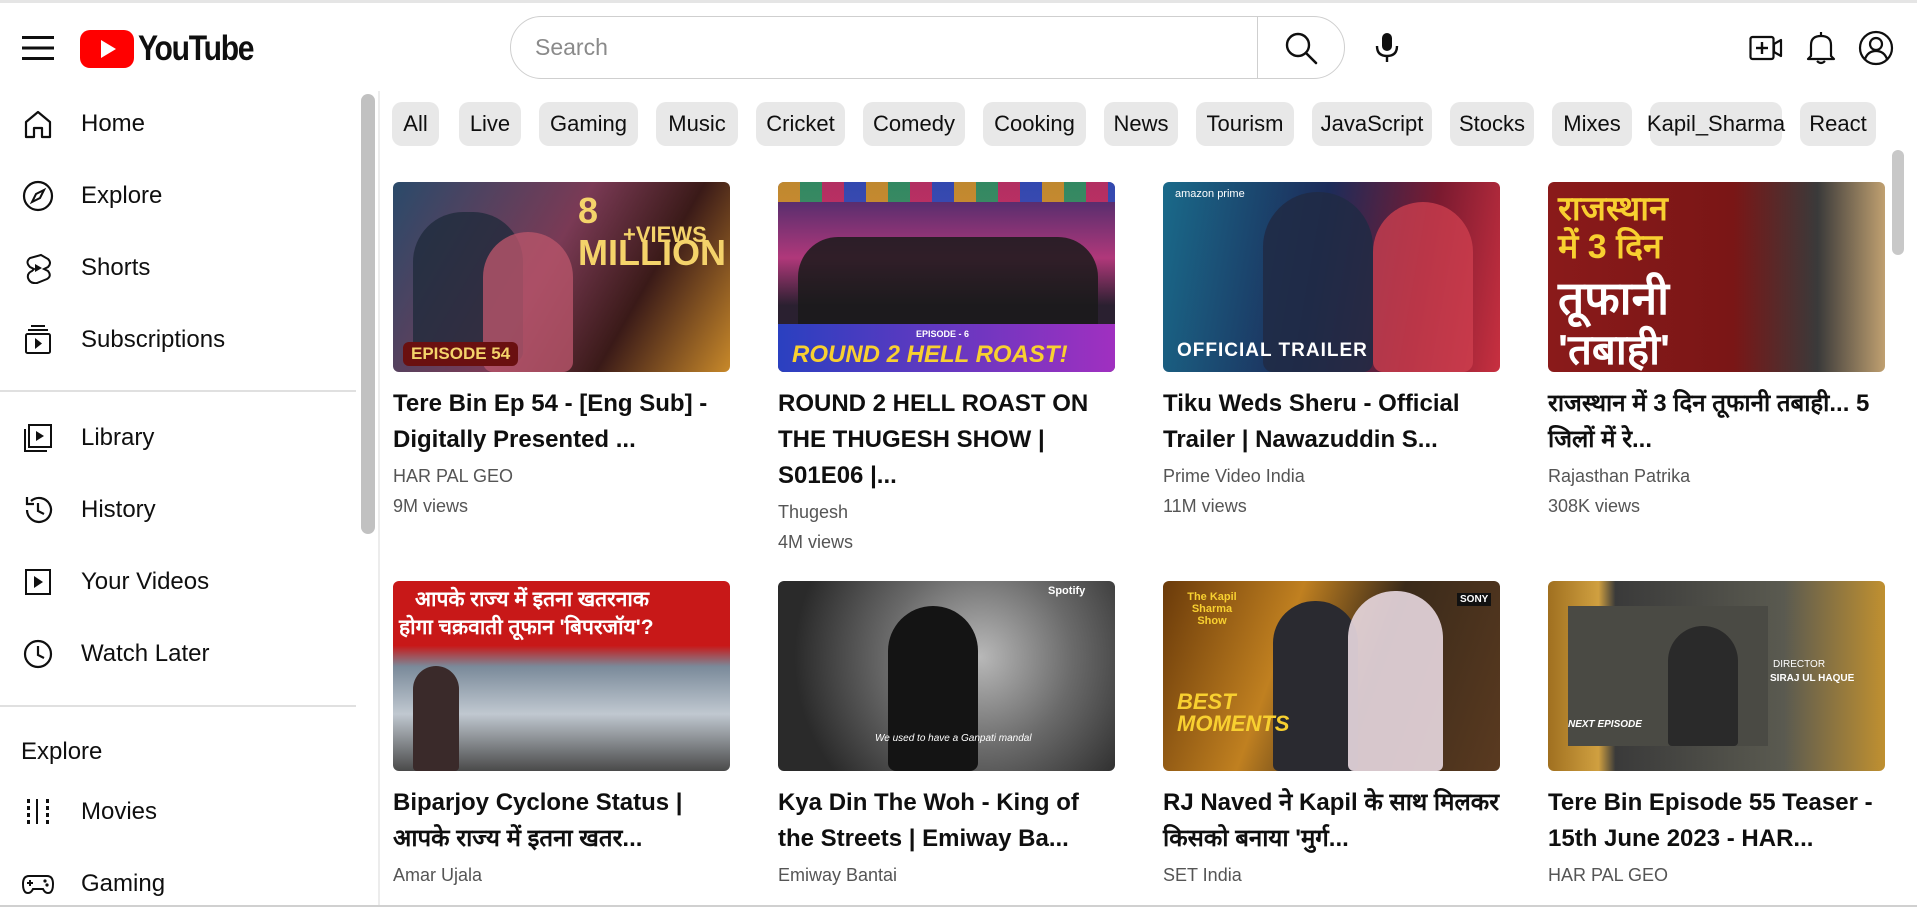  I want to click on subscriptions-icon, so click(38, 340).